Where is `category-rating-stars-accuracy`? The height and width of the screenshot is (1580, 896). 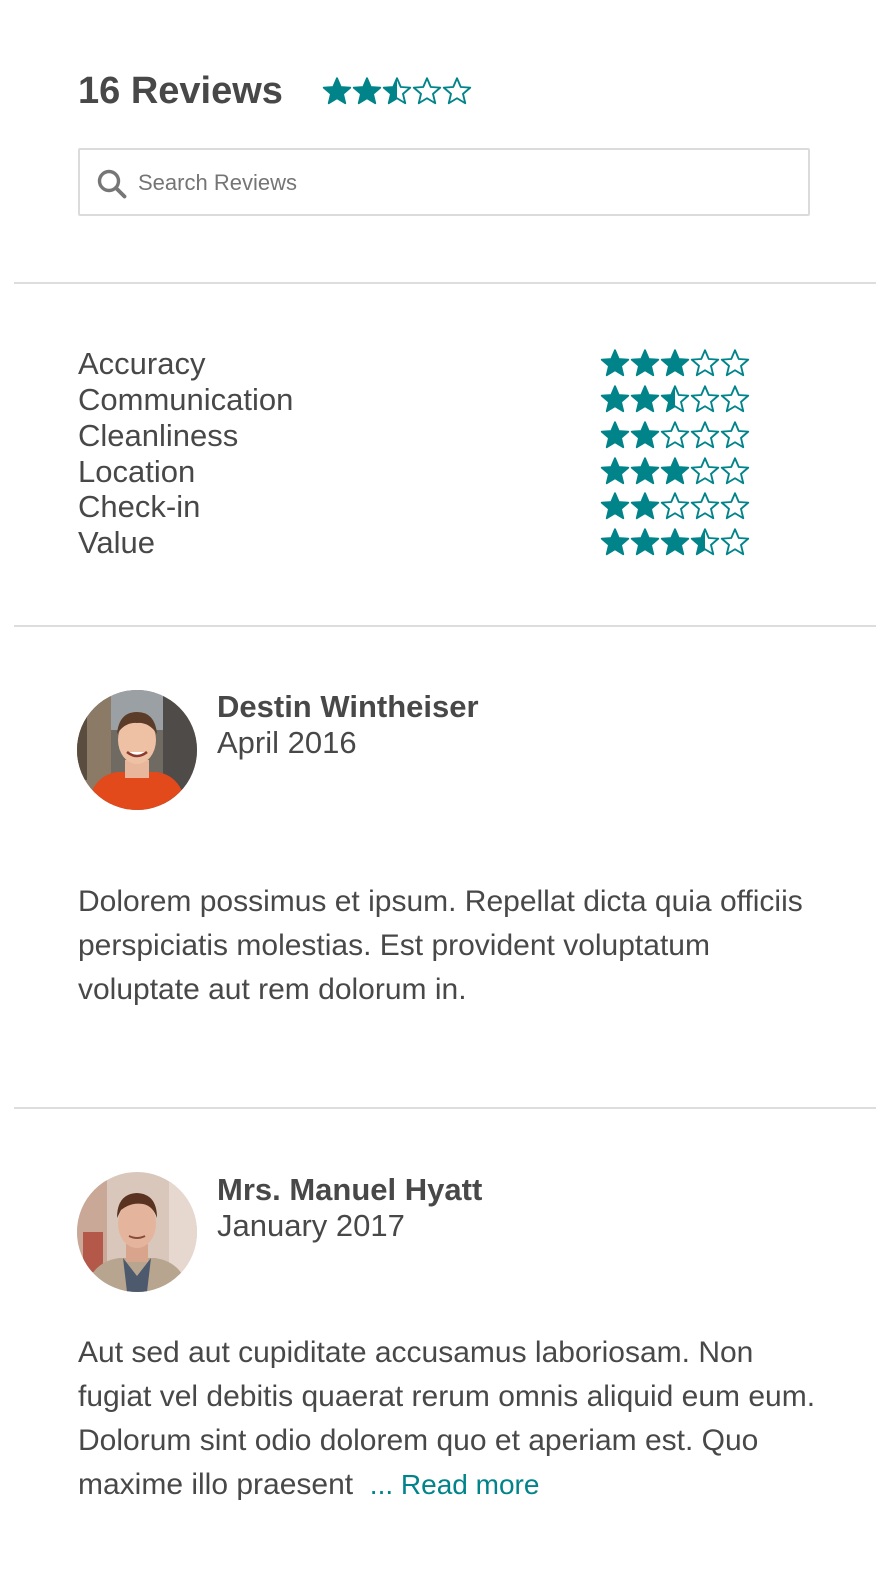 category-rating-stars-accuracy is located at coordinates (675, 363).